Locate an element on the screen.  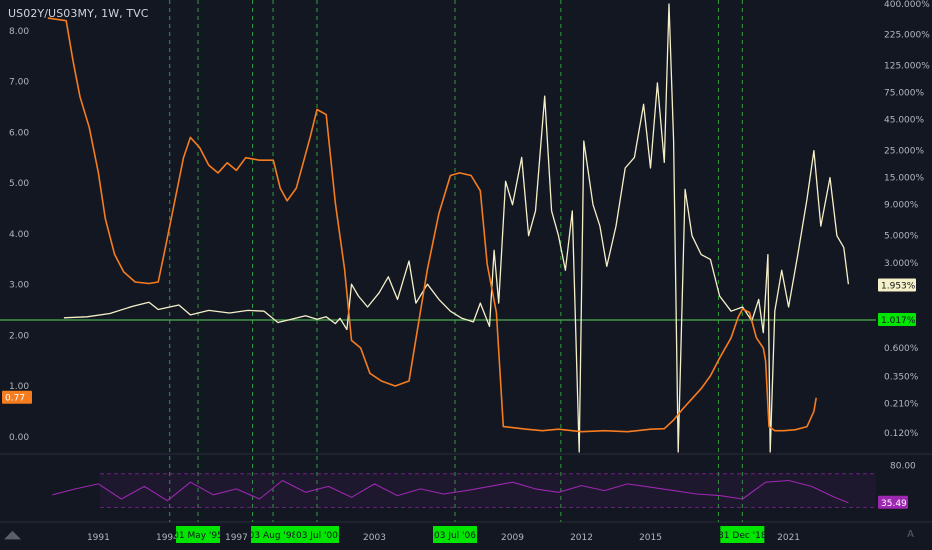
time-axis-tick-label: 2009 is located at coordinates (512, 538).